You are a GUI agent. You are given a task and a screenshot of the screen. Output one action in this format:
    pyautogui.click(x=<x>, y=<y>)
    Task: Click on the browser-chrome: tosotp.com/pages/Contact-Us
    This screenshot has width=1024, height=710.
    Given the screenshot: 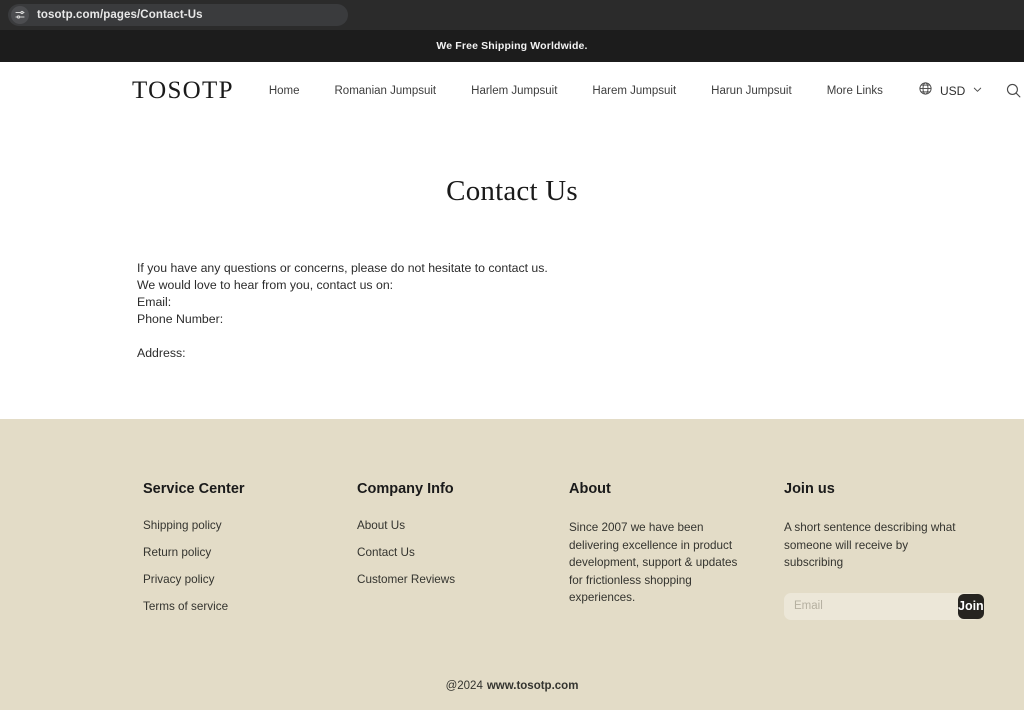 What is the action you would take?
    pyautogui.click(x=512, y=15)
    